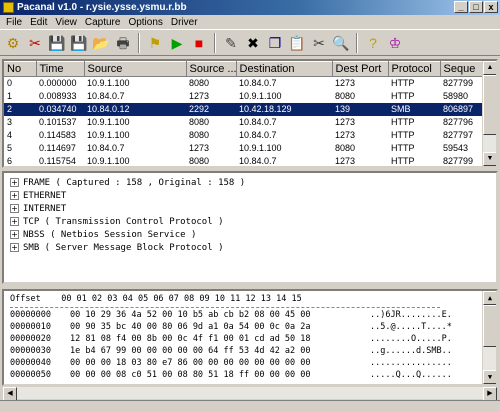  Describe the element at coordinates (14, 22) in the screenshot. I see `menu-file: File` at that location.